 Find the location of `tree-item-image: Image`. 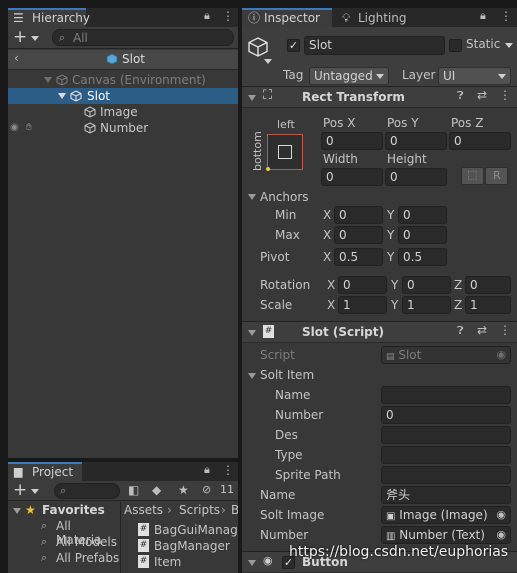

tree-item-image: Image is located at coordinates (123, 112).